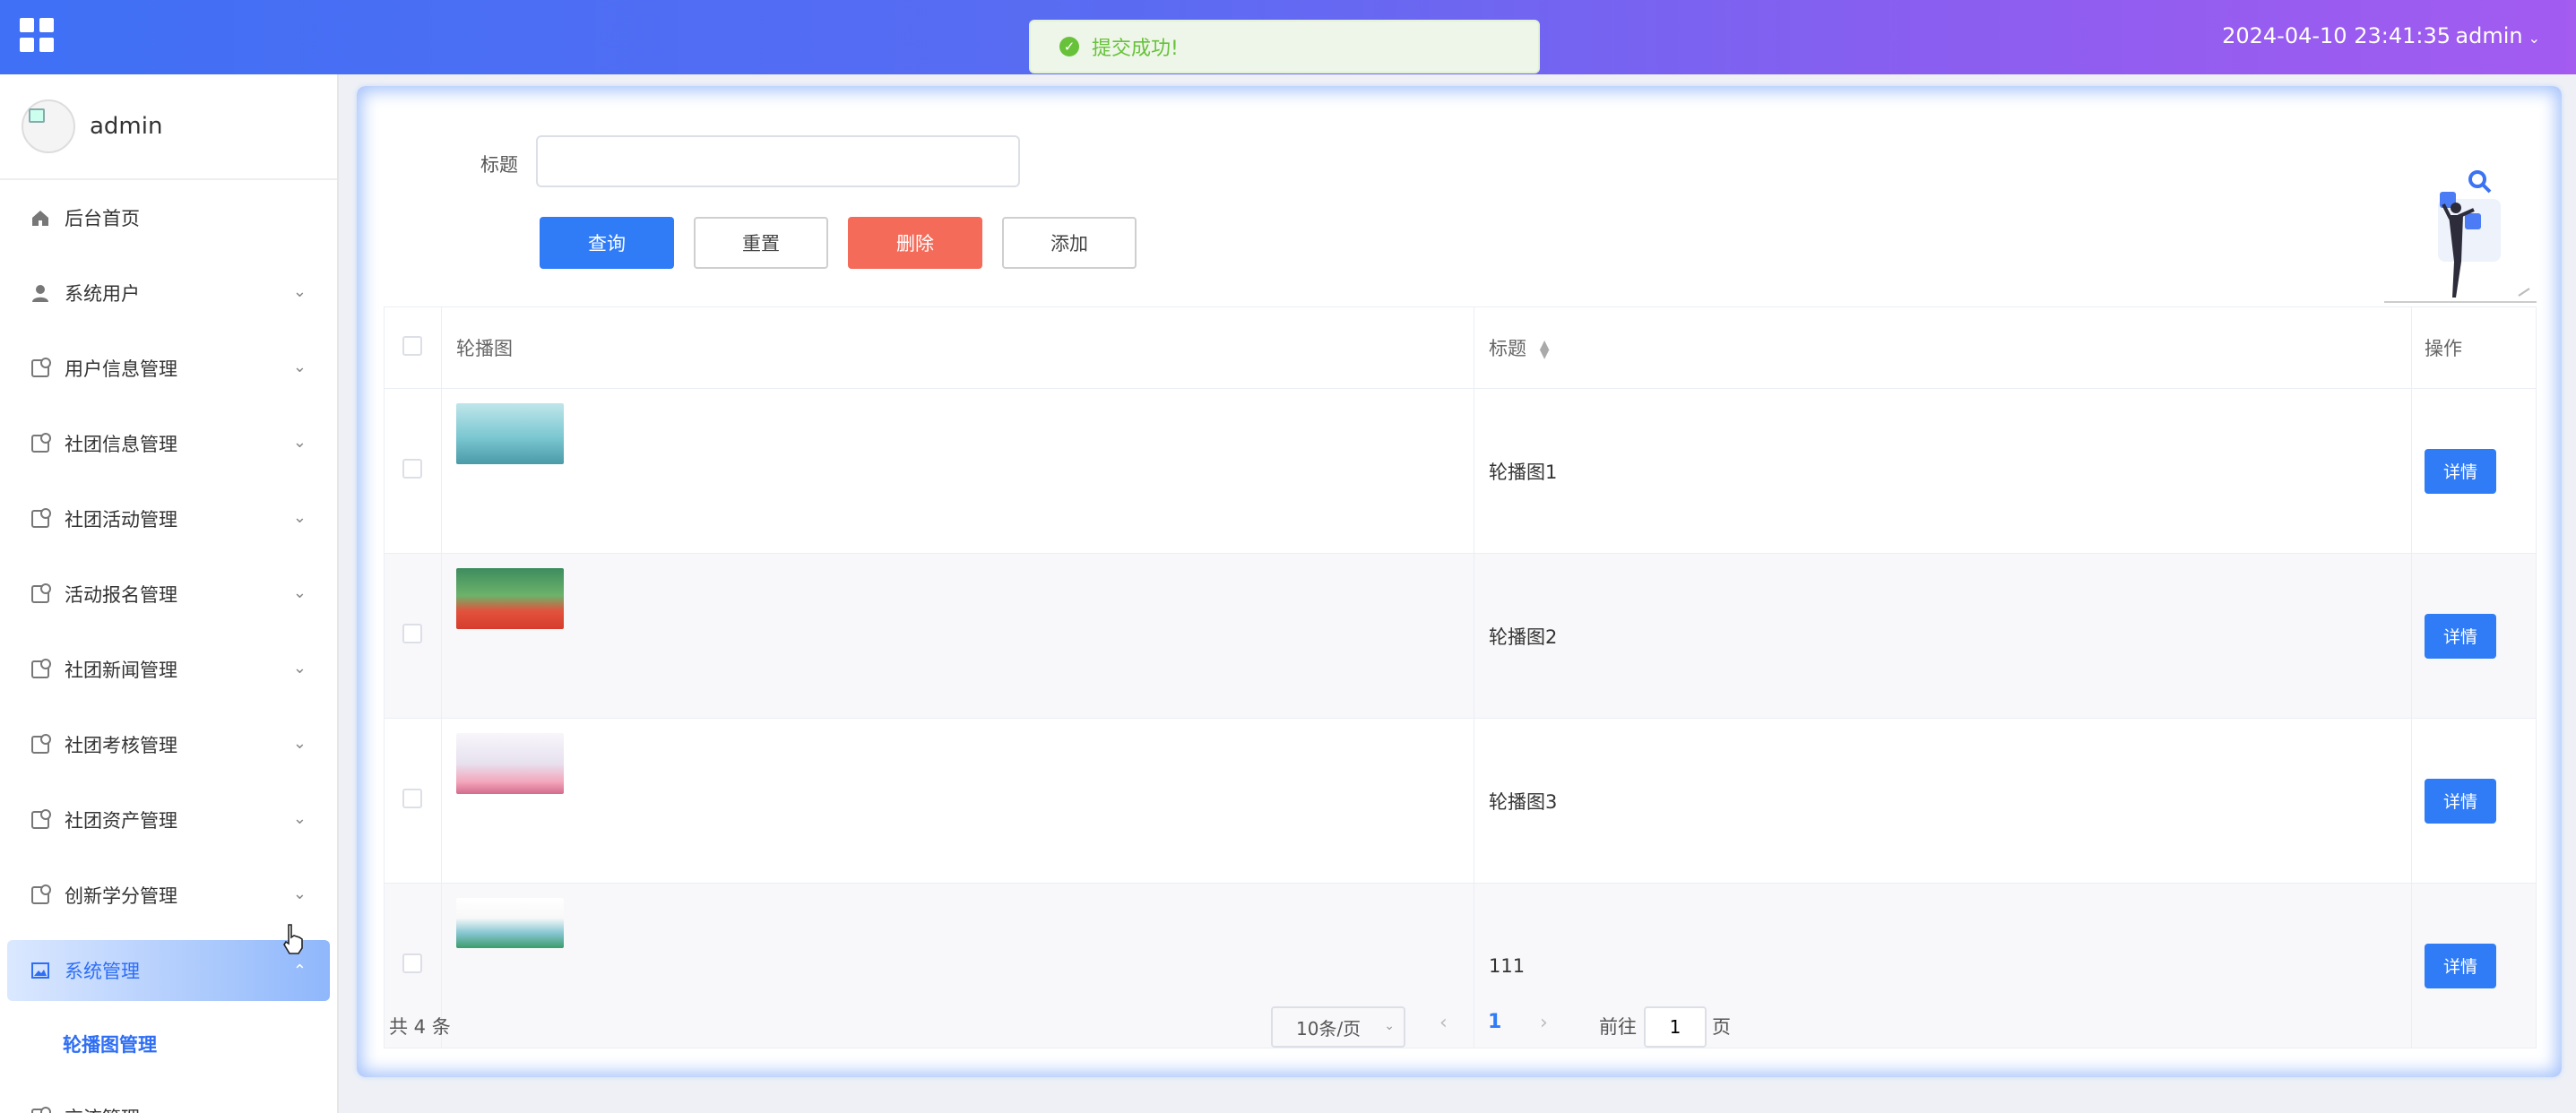 The width and height of the screenshot is (2576, 1113). I want to click on sidebar-item-user-info: 用户信息管理 ⌄, so click(168, 368).